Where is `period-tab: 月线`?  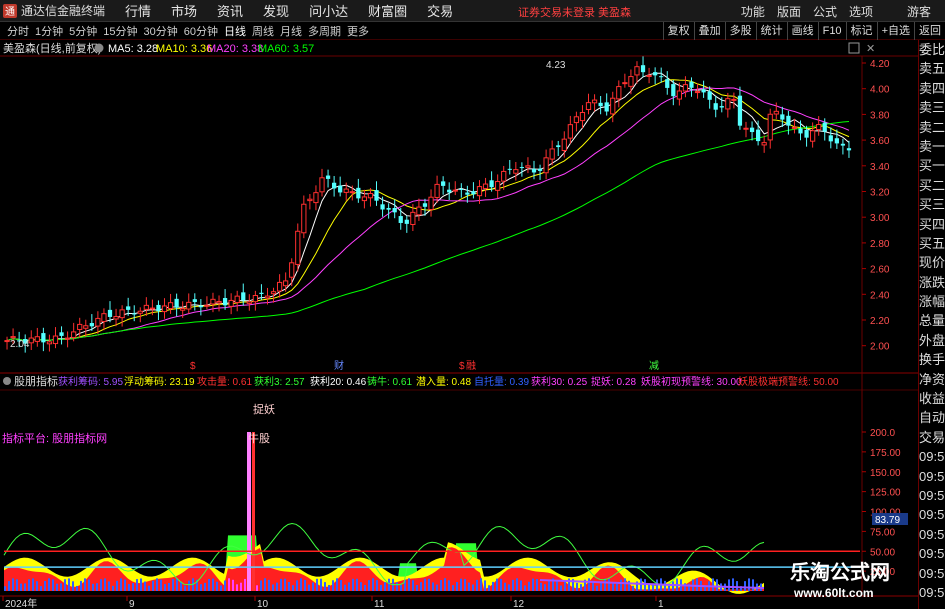
period-tab: 月线 is located at coordinates (291, 31).